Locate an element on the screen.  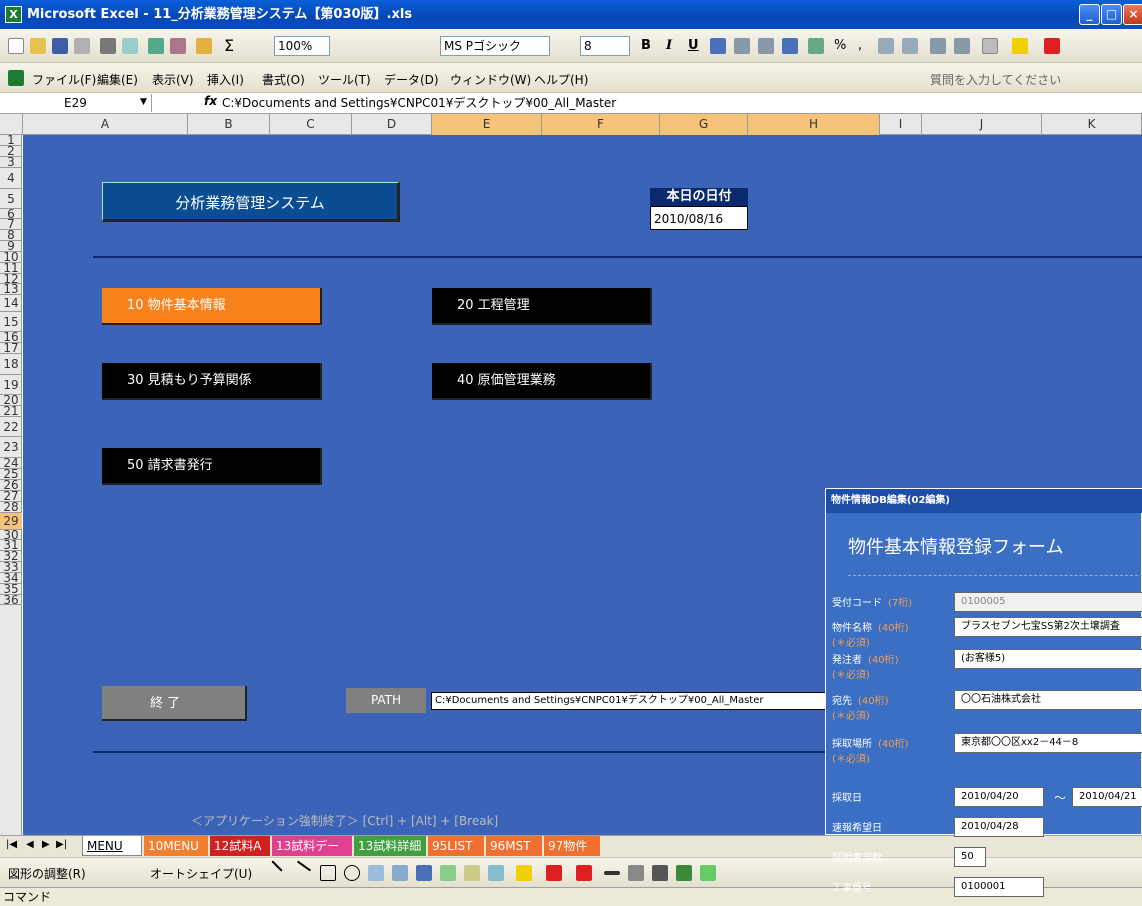
rectangle-icon is located at coordinates (328, 873).